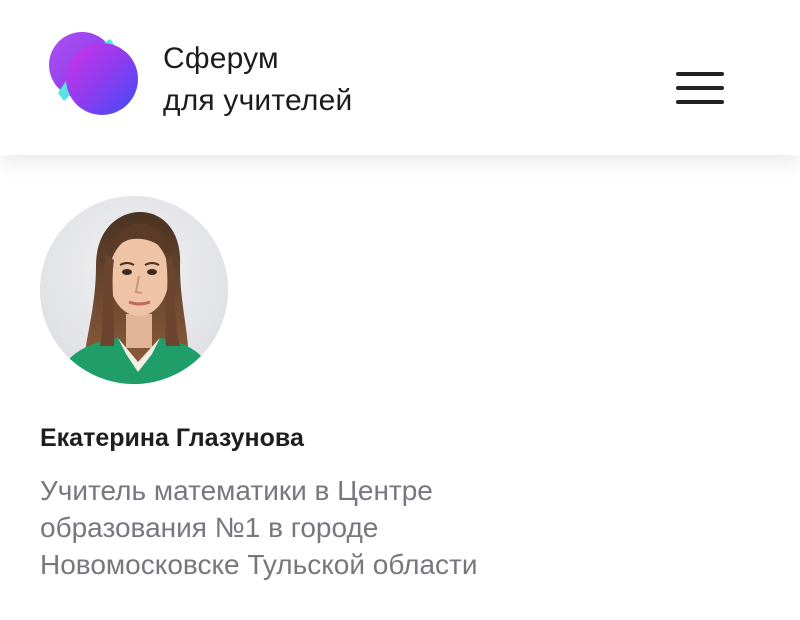  I want to click on hamburger-menu-icon, so click(700, 74).